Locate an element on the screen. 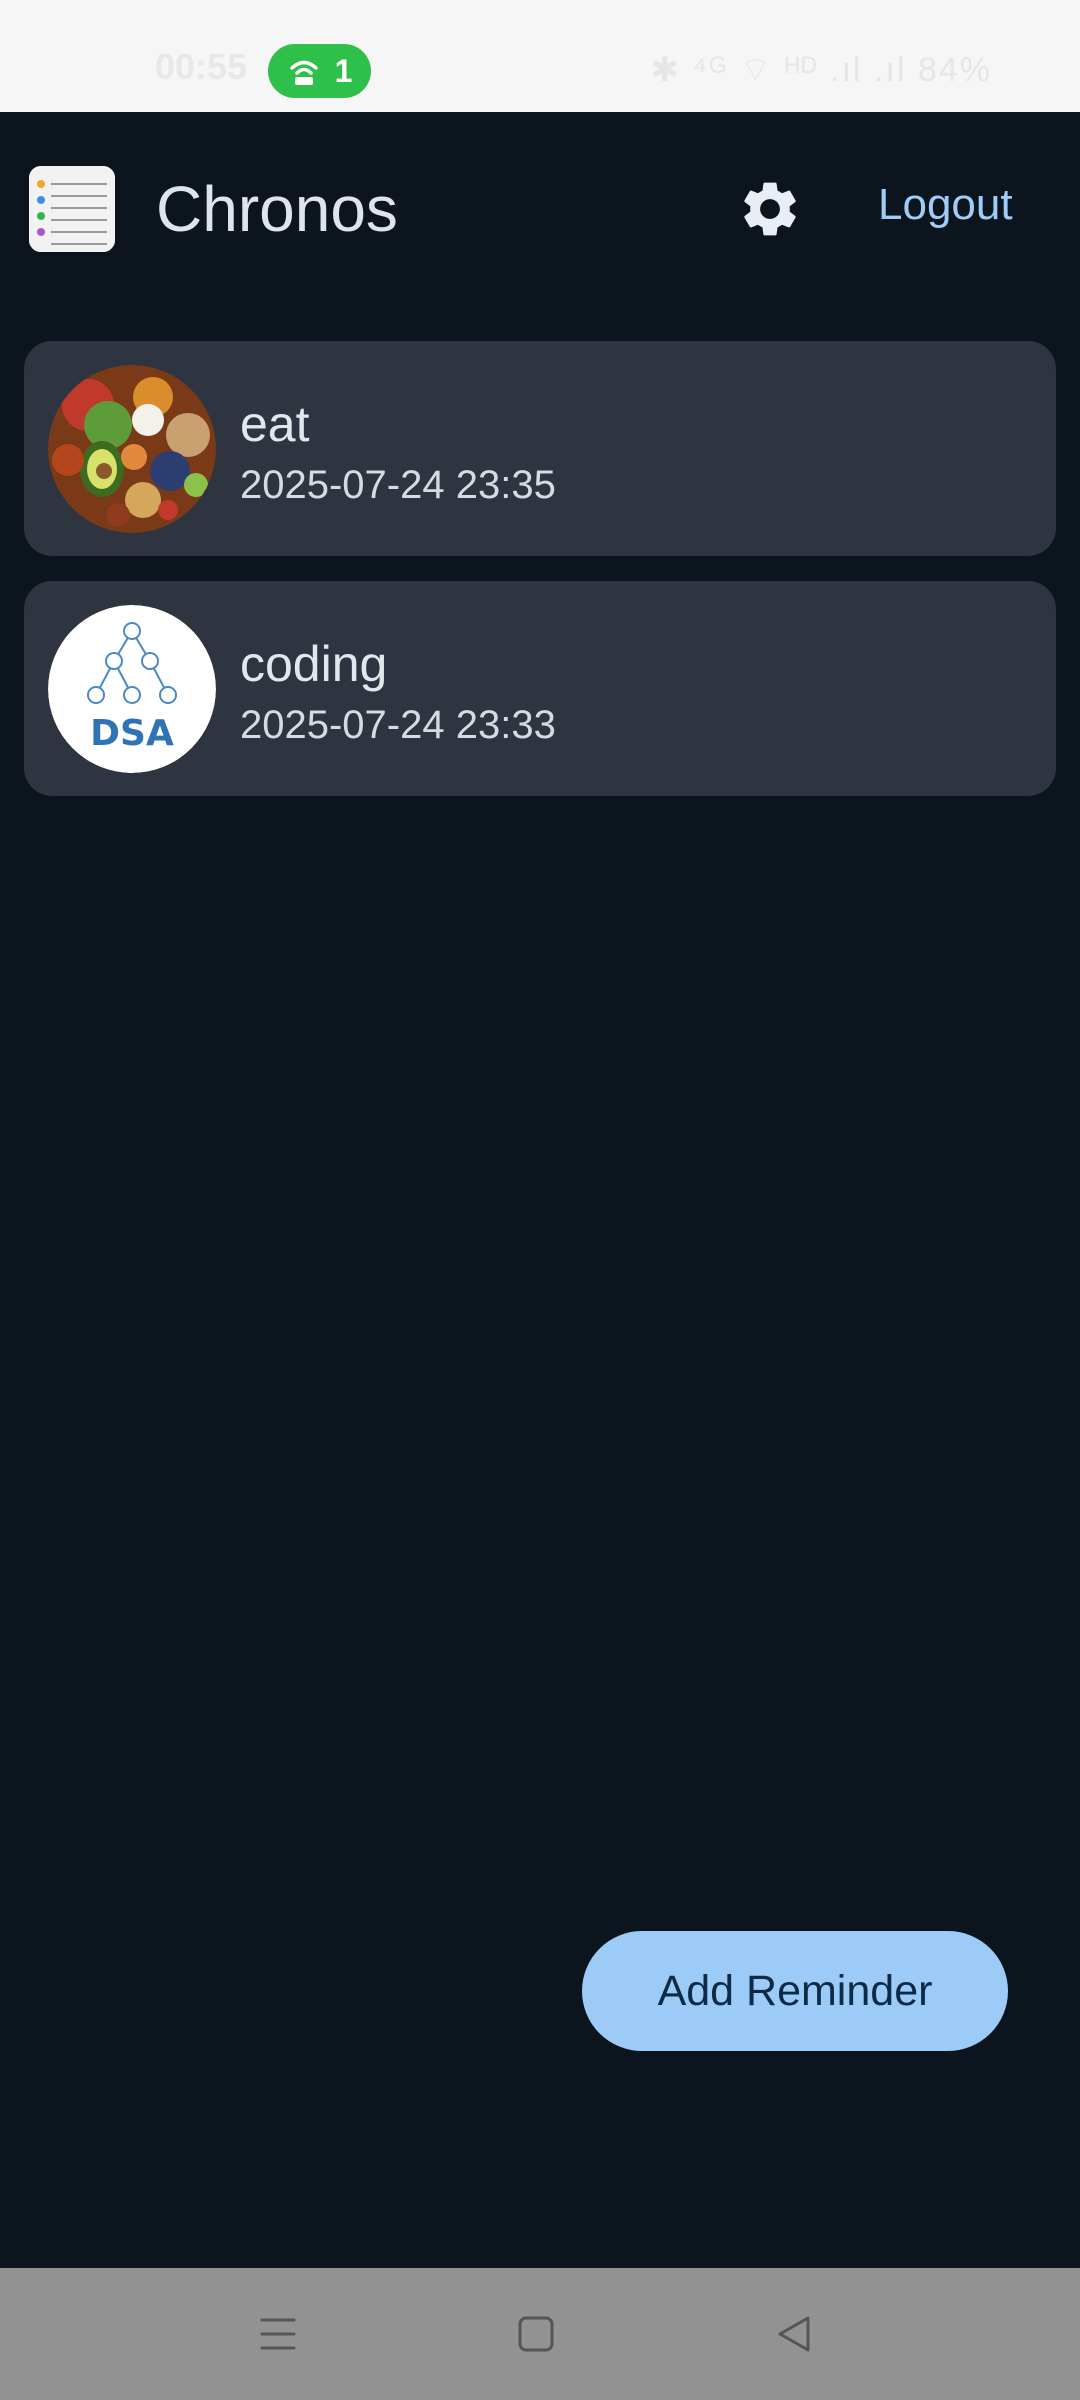 This screenshot has height=2400, width=1080. add-reminder-button: Add Reminder is located at coordinates (795, 1991).